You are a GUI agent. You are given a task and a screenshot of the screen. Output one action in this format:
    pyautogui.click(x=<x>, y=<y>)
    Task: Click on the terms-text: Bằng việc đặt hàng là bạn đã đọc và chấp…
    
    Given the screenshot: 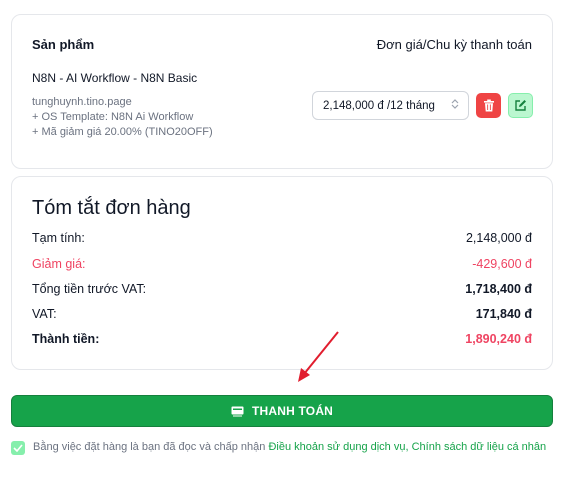 What is the action you would take?
    pyautogui.click(x=289, y=447)
    